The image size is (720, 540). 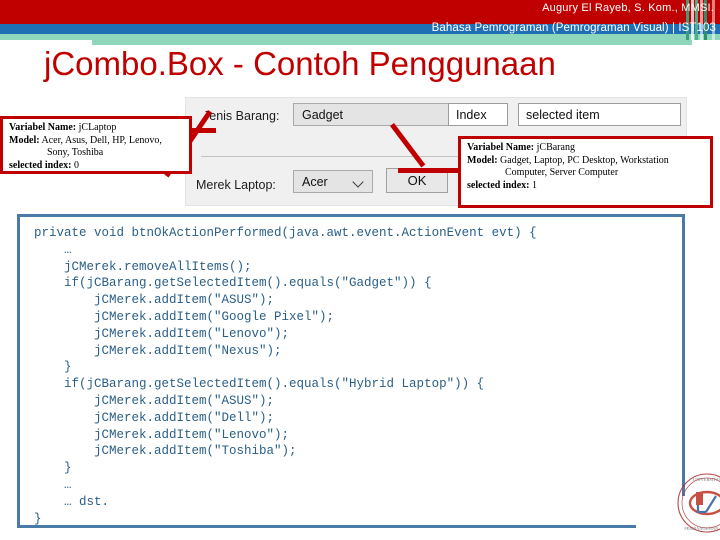 I want to click on svg-text: UNIVERSITAS, so click(x=706, y=479).